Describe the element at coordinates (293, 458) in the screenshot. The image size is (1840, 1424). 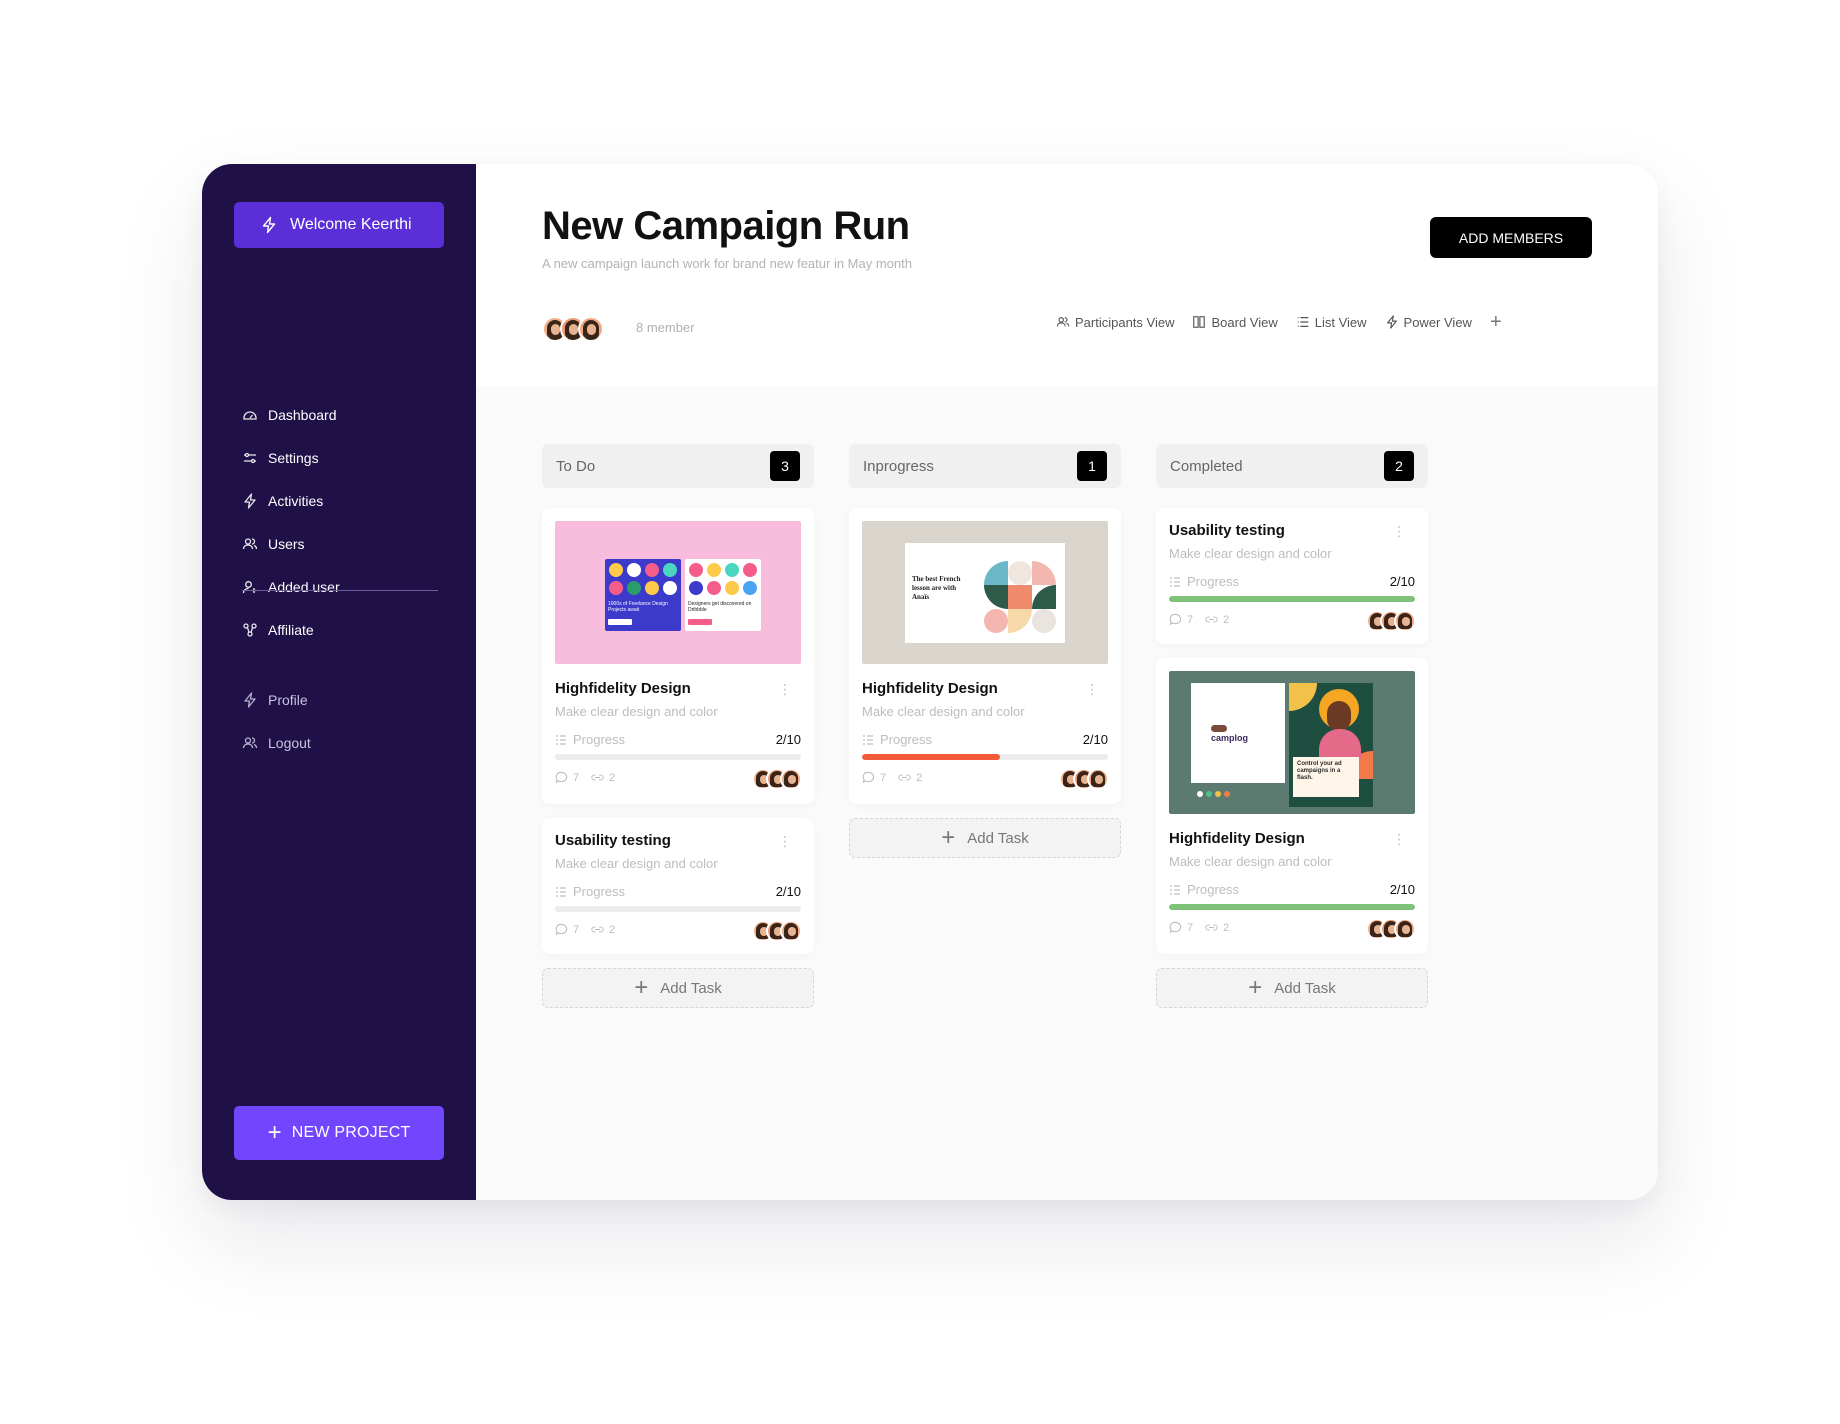
I see `sidebar-item-label: Settings` at that location.